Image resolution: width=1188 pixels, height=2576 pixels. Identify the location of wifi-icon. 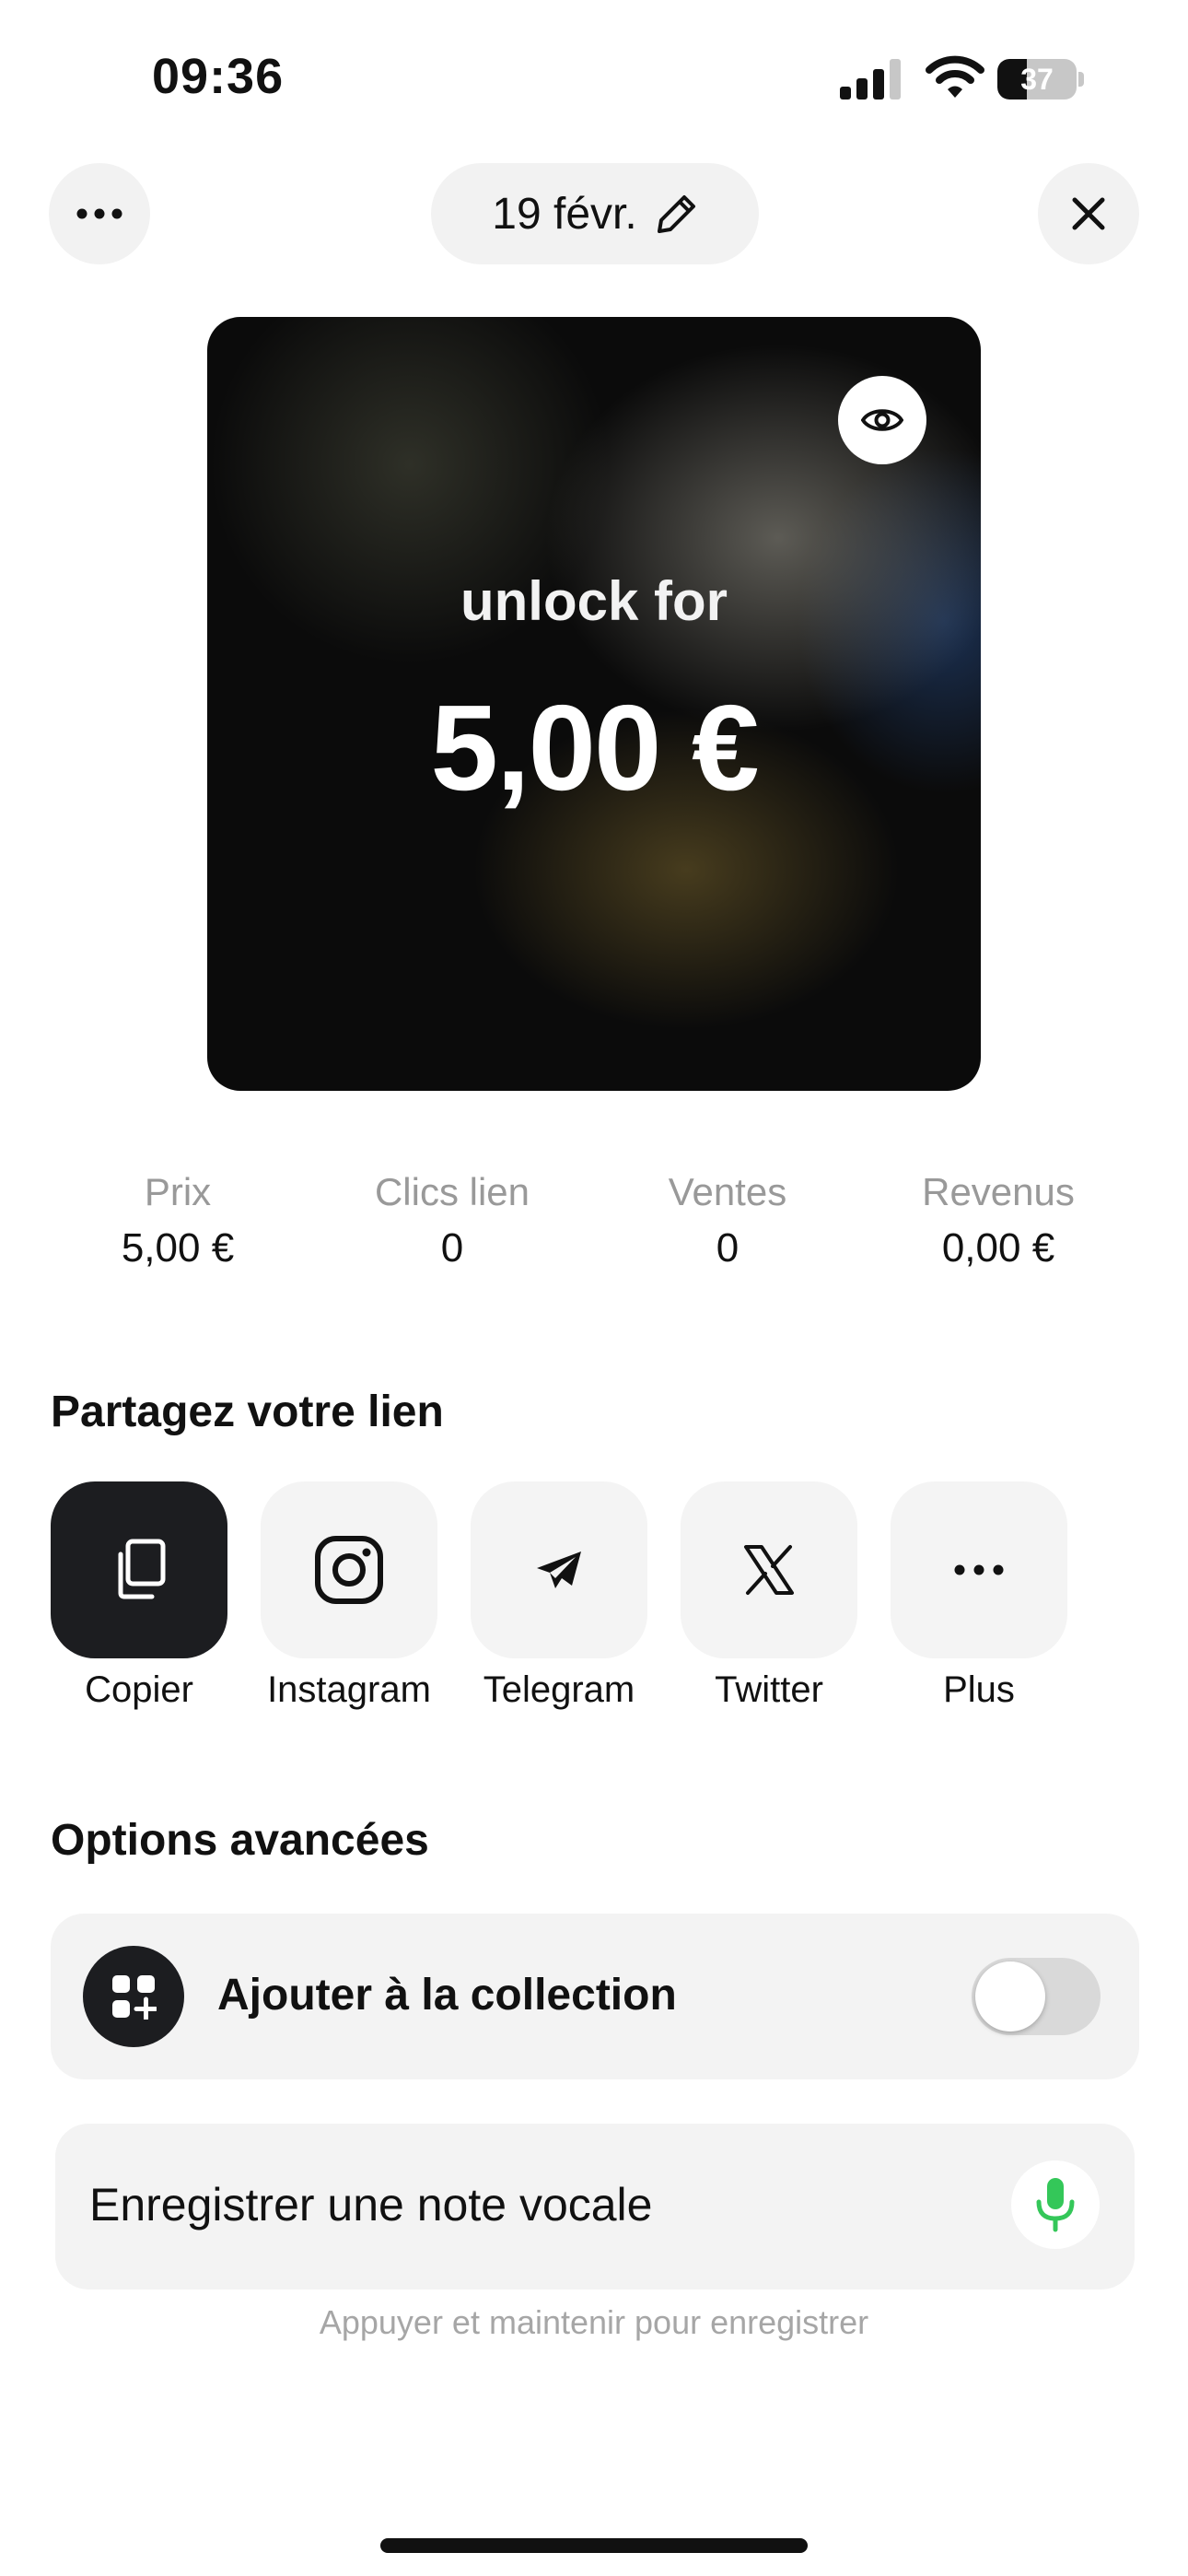
(955, 77).